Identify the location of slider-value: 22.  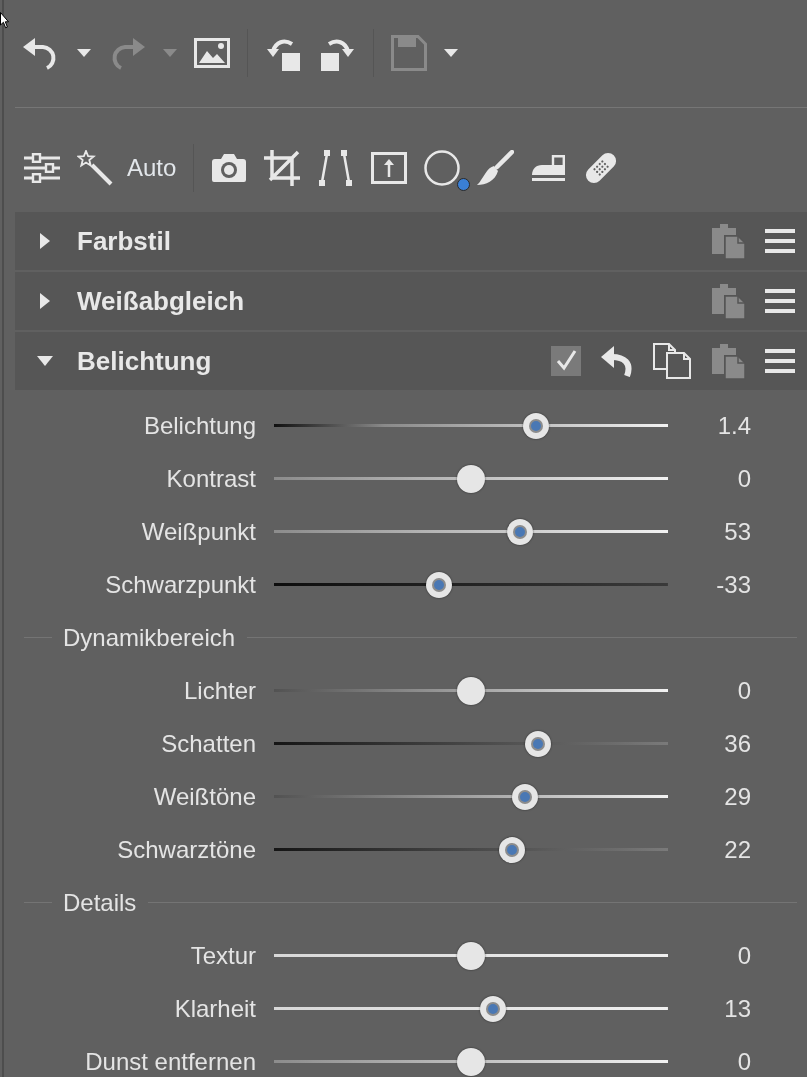
(737, 849).